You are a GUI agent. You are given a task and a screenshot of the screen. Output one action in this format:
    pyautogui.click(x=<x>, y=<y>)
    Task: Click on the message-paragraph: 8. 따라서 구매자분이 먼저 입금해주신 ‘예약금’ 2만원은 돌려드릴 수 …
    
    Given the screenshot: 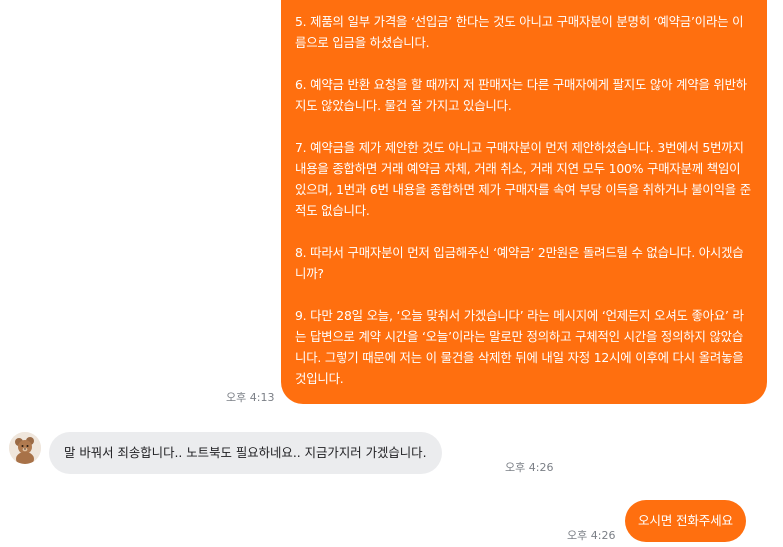 What is the action you would take?
    pyautogui.click(x=519, y=263)
    